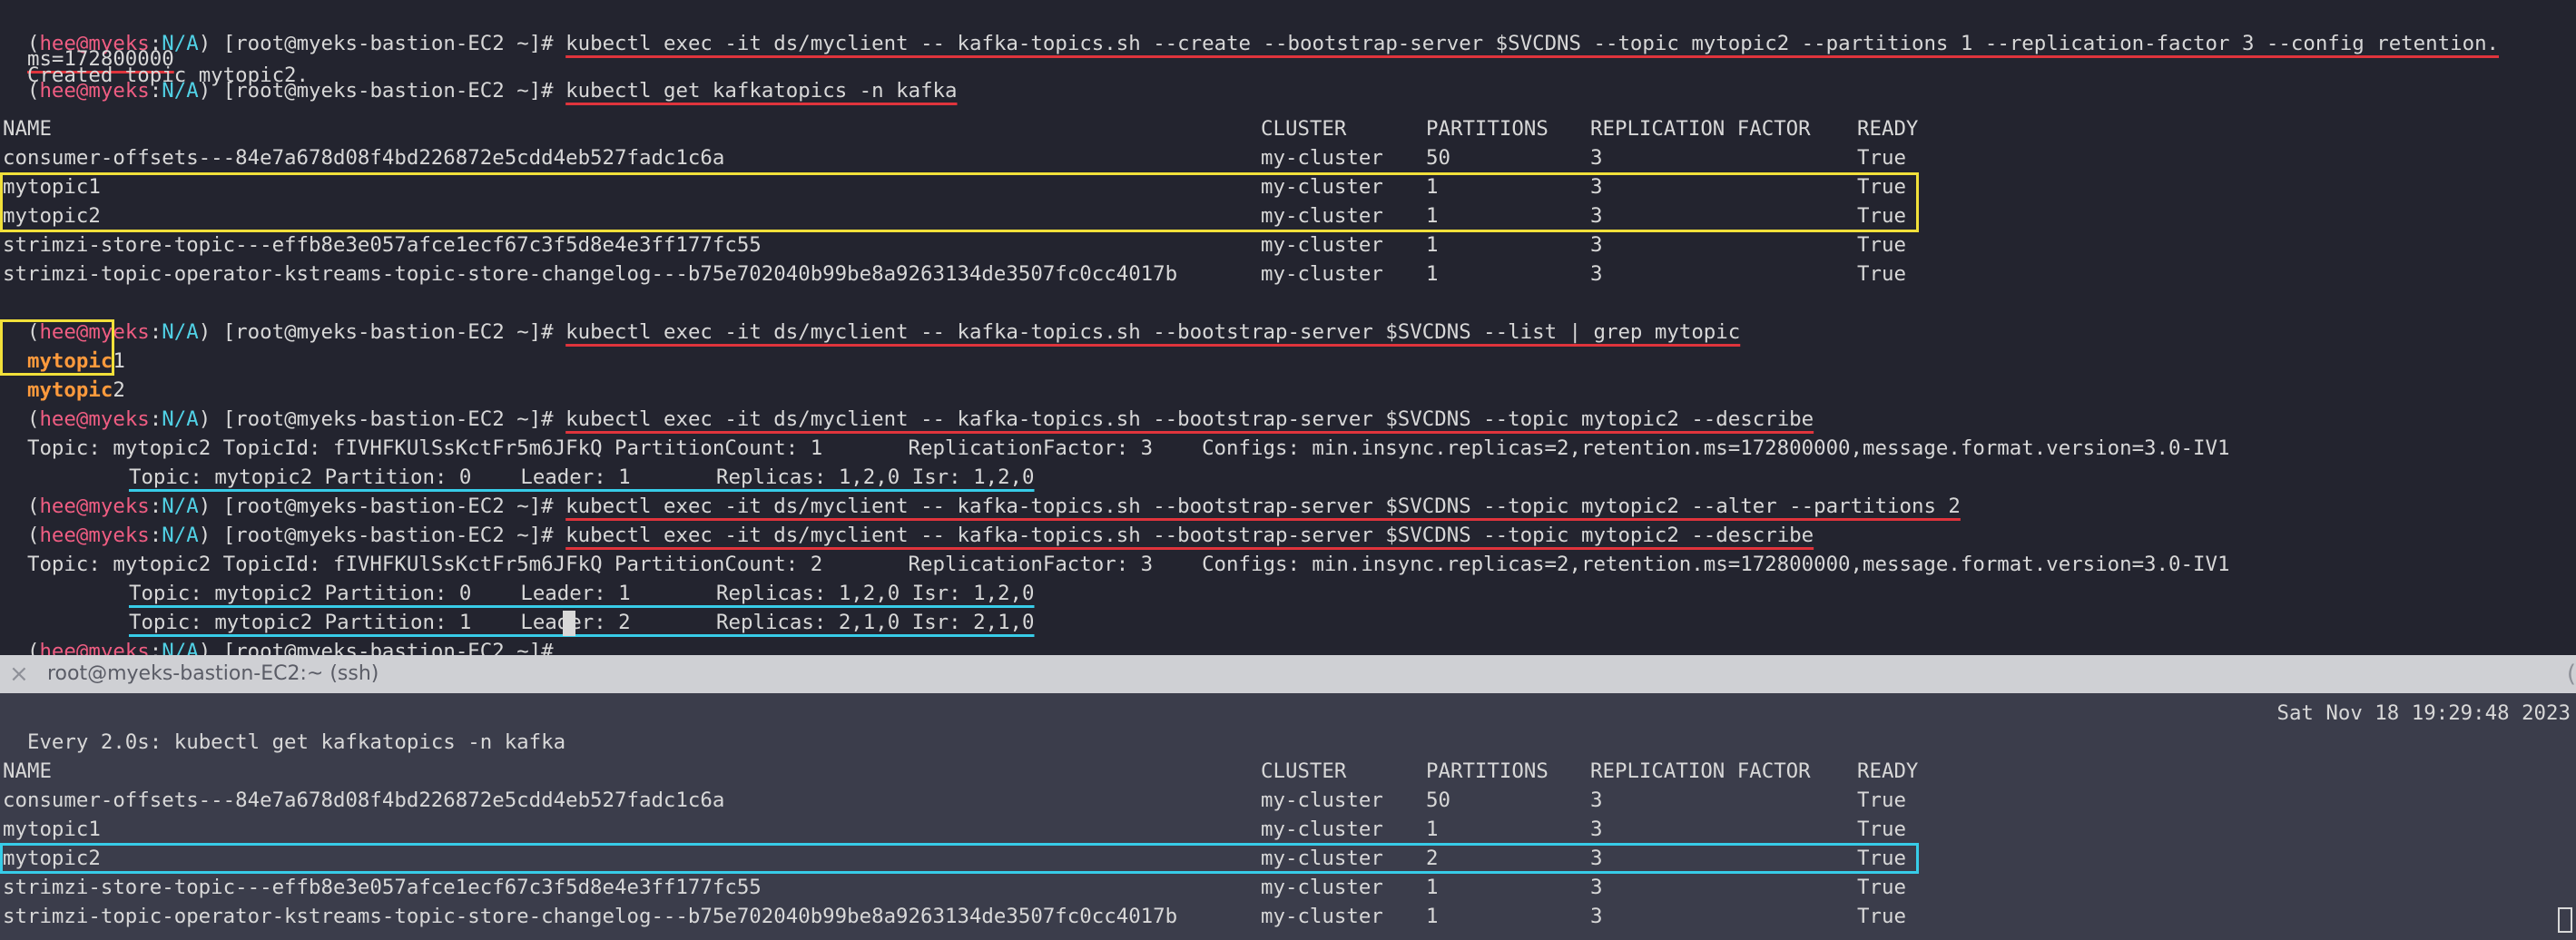 This screenshot has width=2576, height=940. Describe the element at coordinates (213, 673) in the screenshot. I see `pane-title: root@myeks-bastion-EC2:~ (ssh)` at that location.